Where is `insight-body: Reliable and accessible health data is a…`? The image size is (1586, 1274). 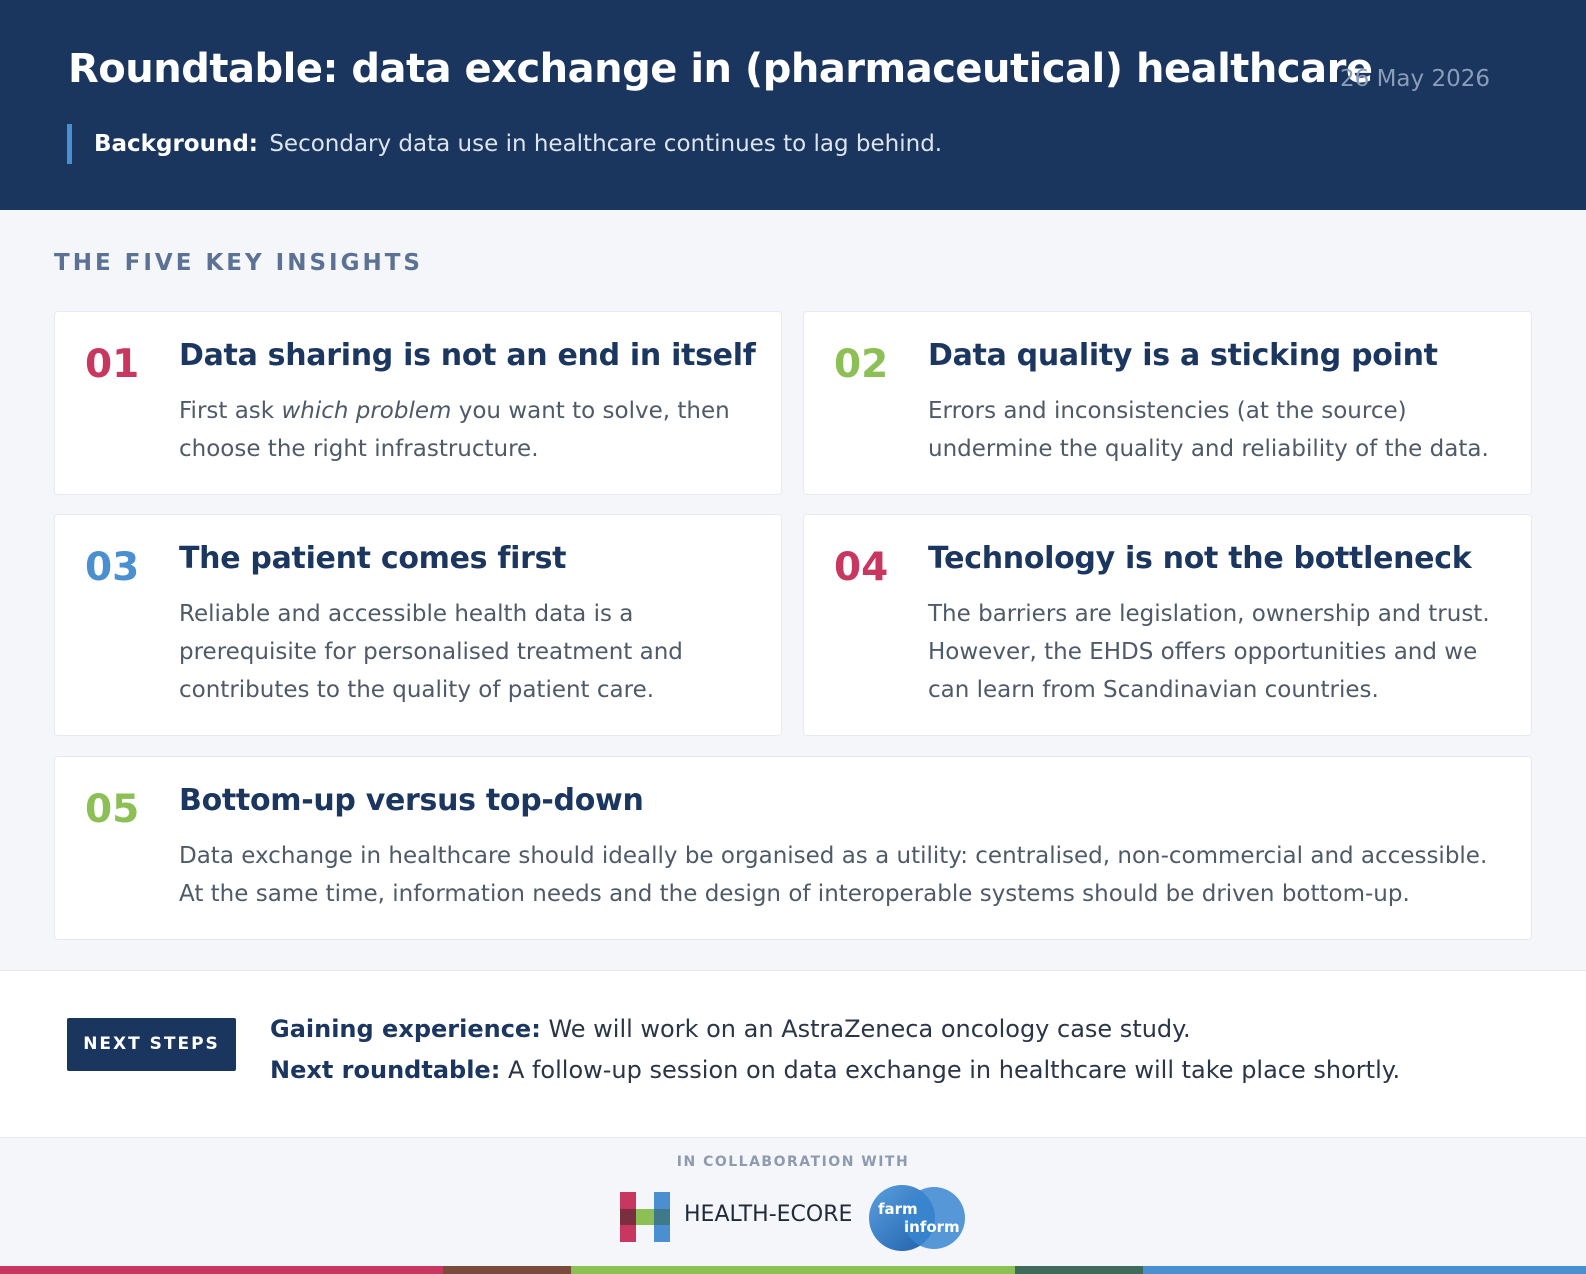
insight-body: Reliable and accessible health data is a… is located at coordinates (431, 652).